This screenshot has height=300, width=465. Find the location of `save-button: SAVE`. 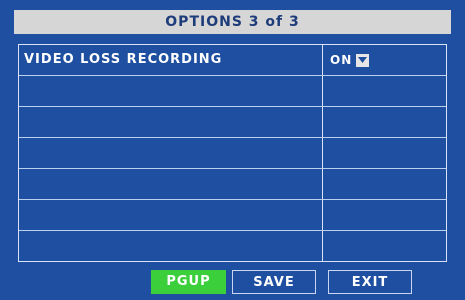

save-button: SAVE is located at coordinates (274, 282).